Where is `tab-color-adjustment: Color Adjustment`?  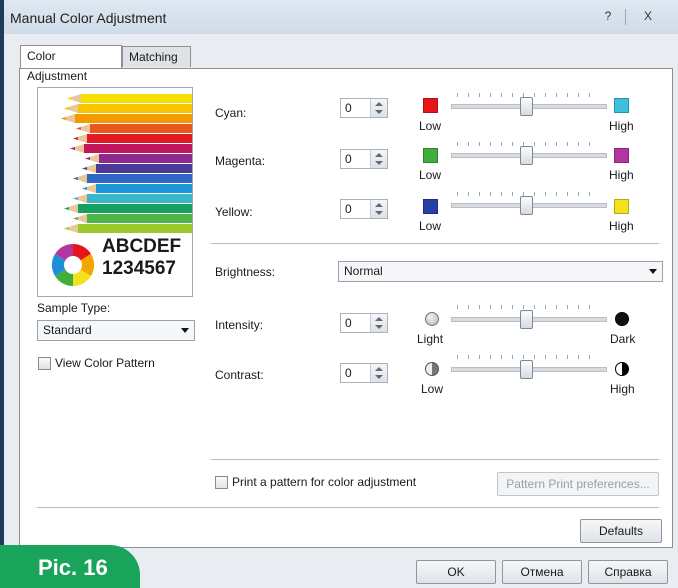
tab-color-adjustment: Color Adjustment is located at coordinates (71, 64).